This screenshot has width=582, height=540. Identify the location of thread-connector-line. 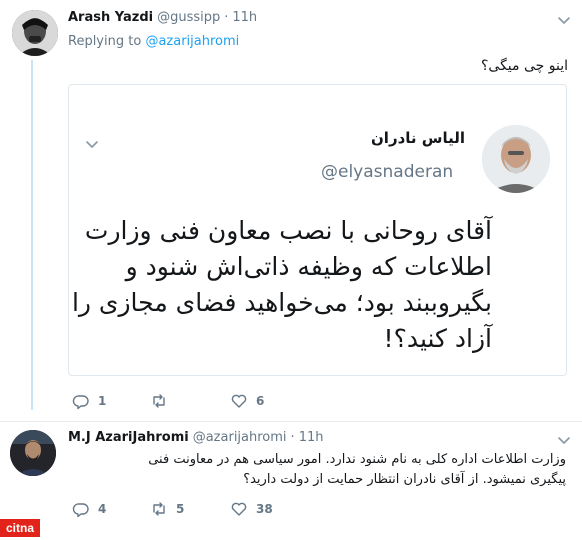
(32, 235).